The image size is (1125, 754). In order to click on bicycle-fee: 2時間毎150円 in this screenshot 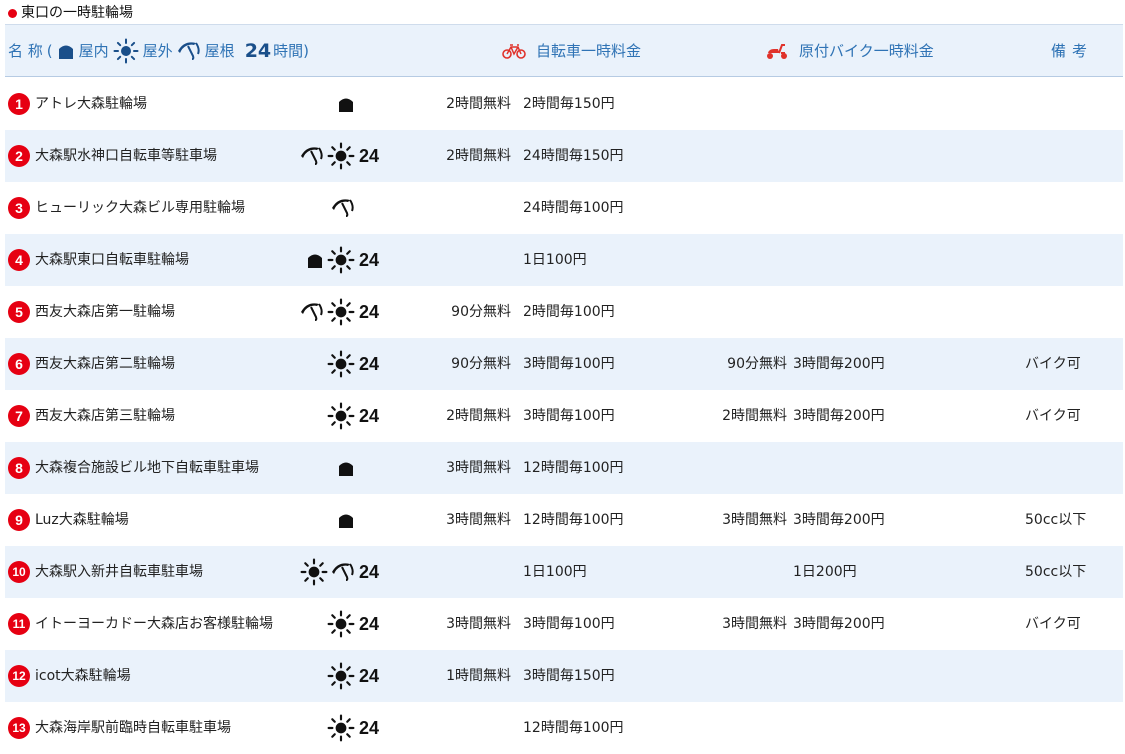, I will do `click(569, 104)`.